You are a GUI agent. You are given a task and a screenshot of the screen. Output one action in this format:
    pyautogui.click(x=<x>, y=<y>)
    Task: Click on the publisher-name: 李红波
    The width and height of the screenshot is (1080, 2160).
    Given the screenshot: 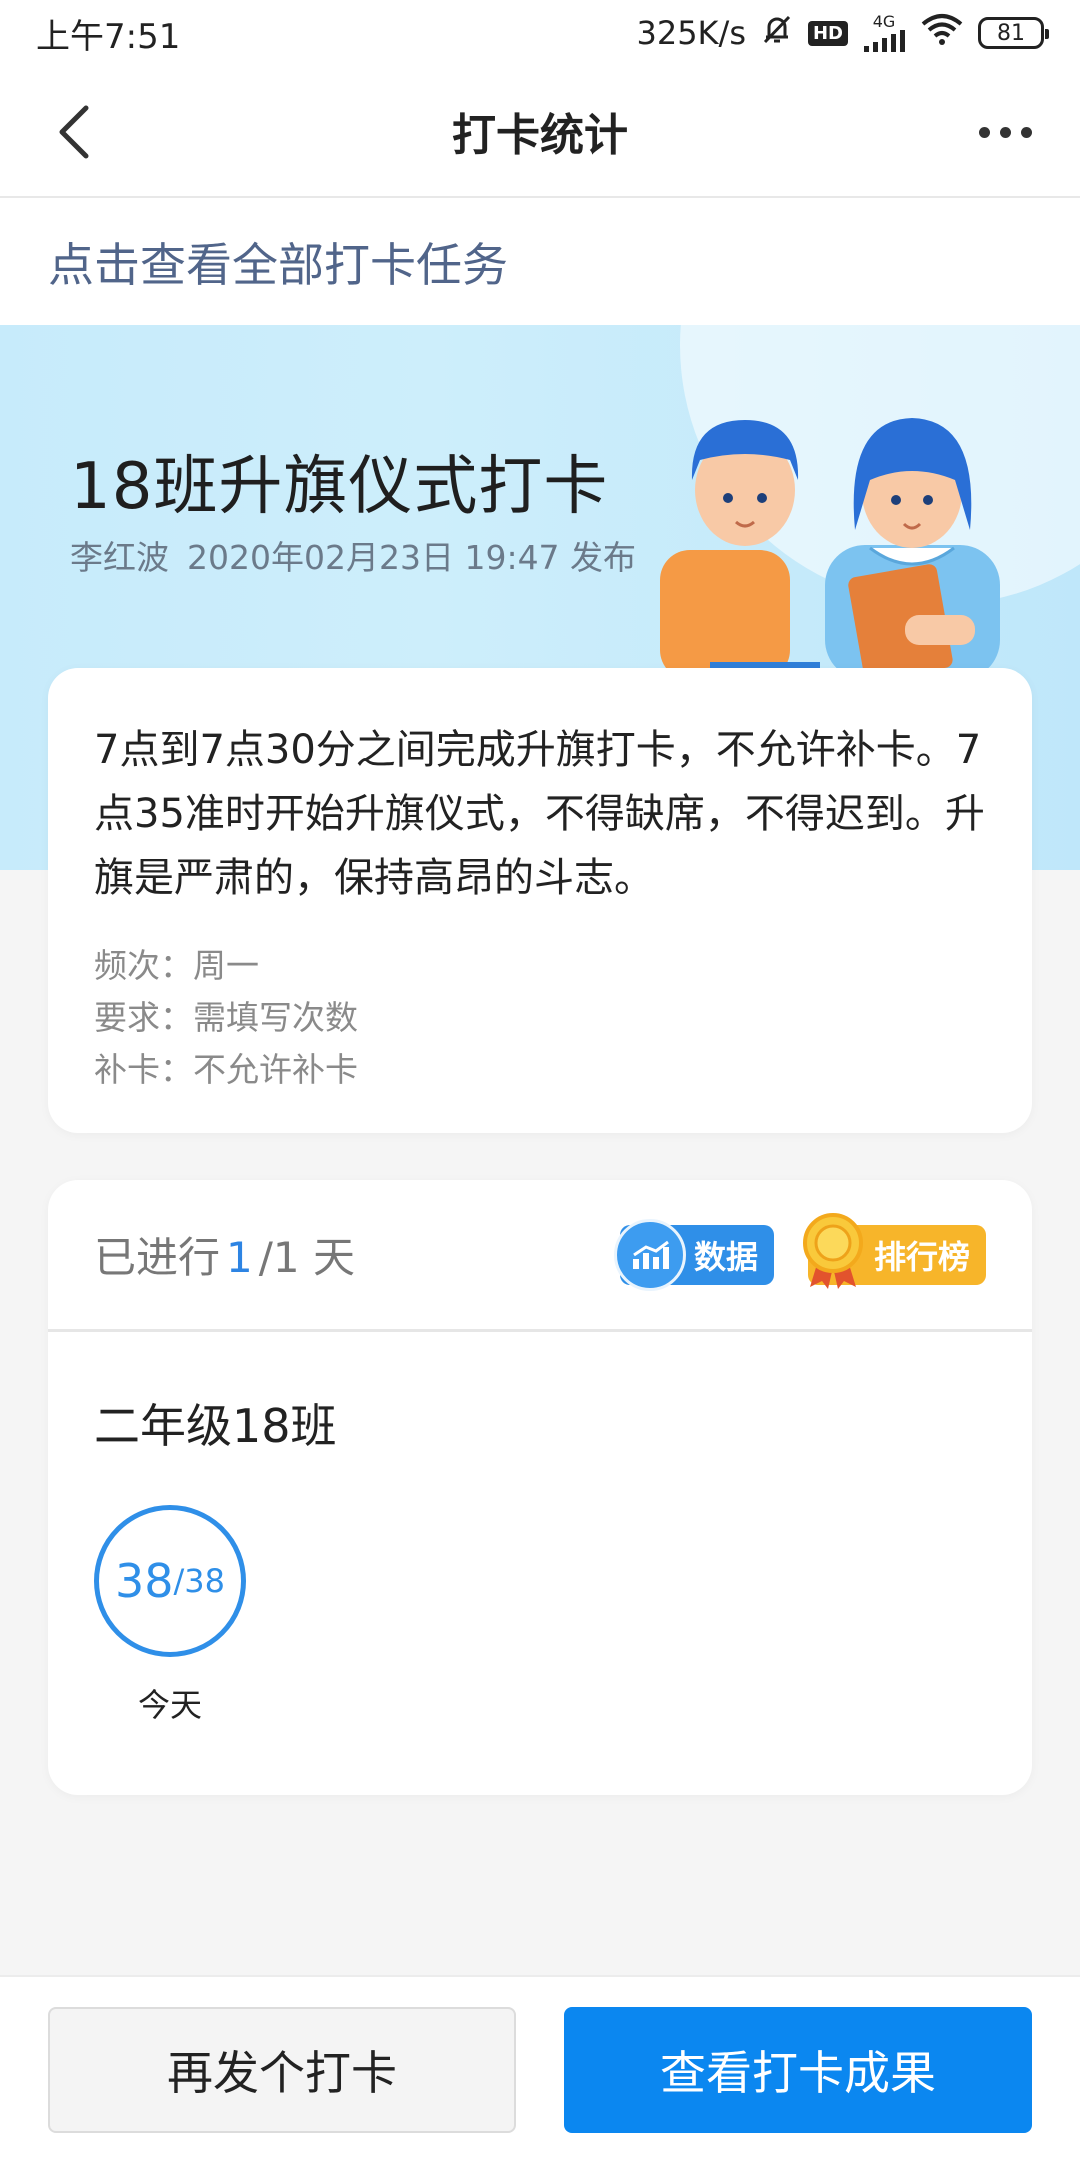 What is the action you would take?
    pyautogui.click(x=119, y=557)
    